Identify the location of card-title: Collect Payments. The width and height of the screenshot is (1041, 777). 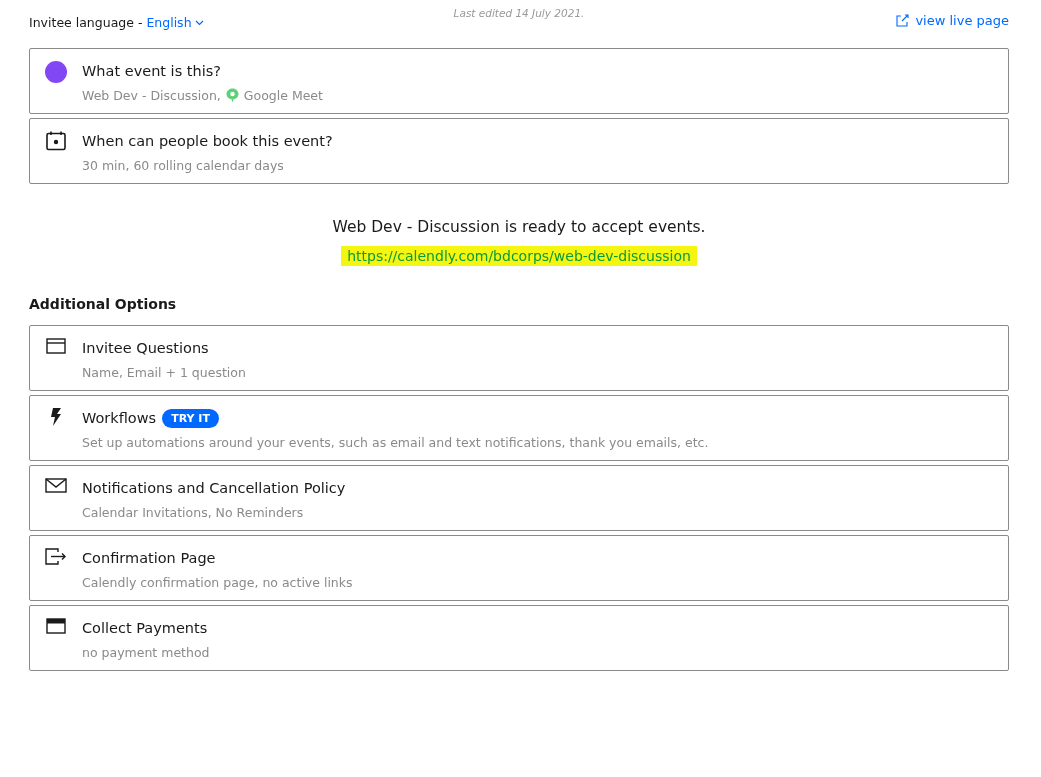
(145, 628).